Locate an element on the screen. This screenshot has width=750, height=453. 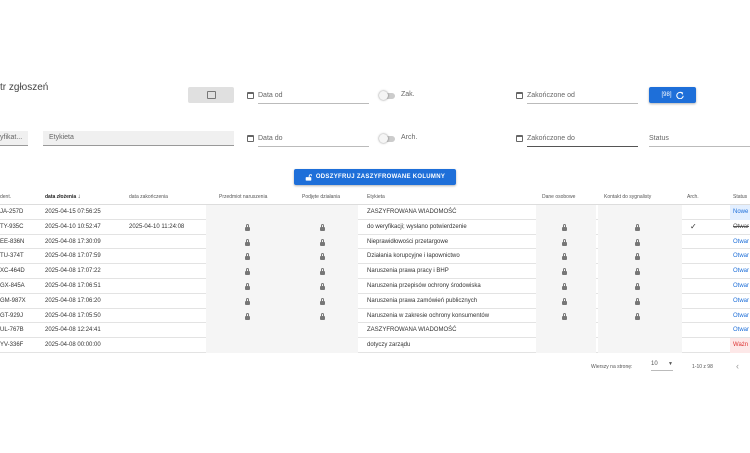
col-completed: data zakończenia is located at coordinates (148, 197).